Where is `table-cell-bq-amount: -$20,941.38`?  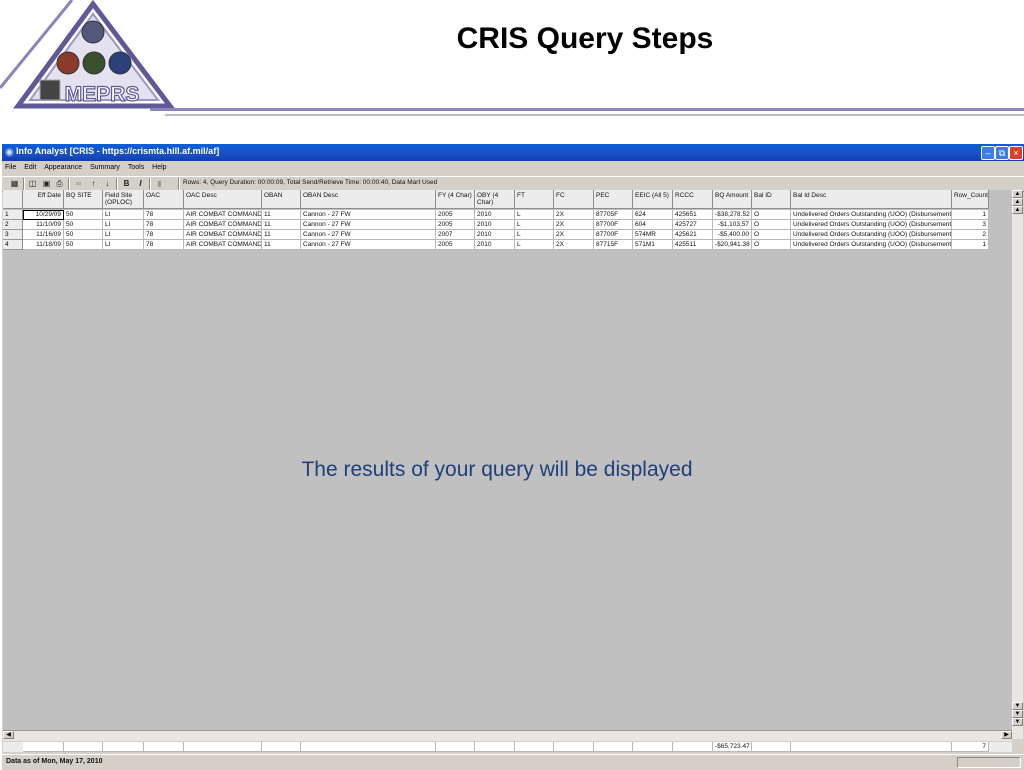 table-cell-bq-amount: -$20,941.38 is located at coordinates (732, 245).